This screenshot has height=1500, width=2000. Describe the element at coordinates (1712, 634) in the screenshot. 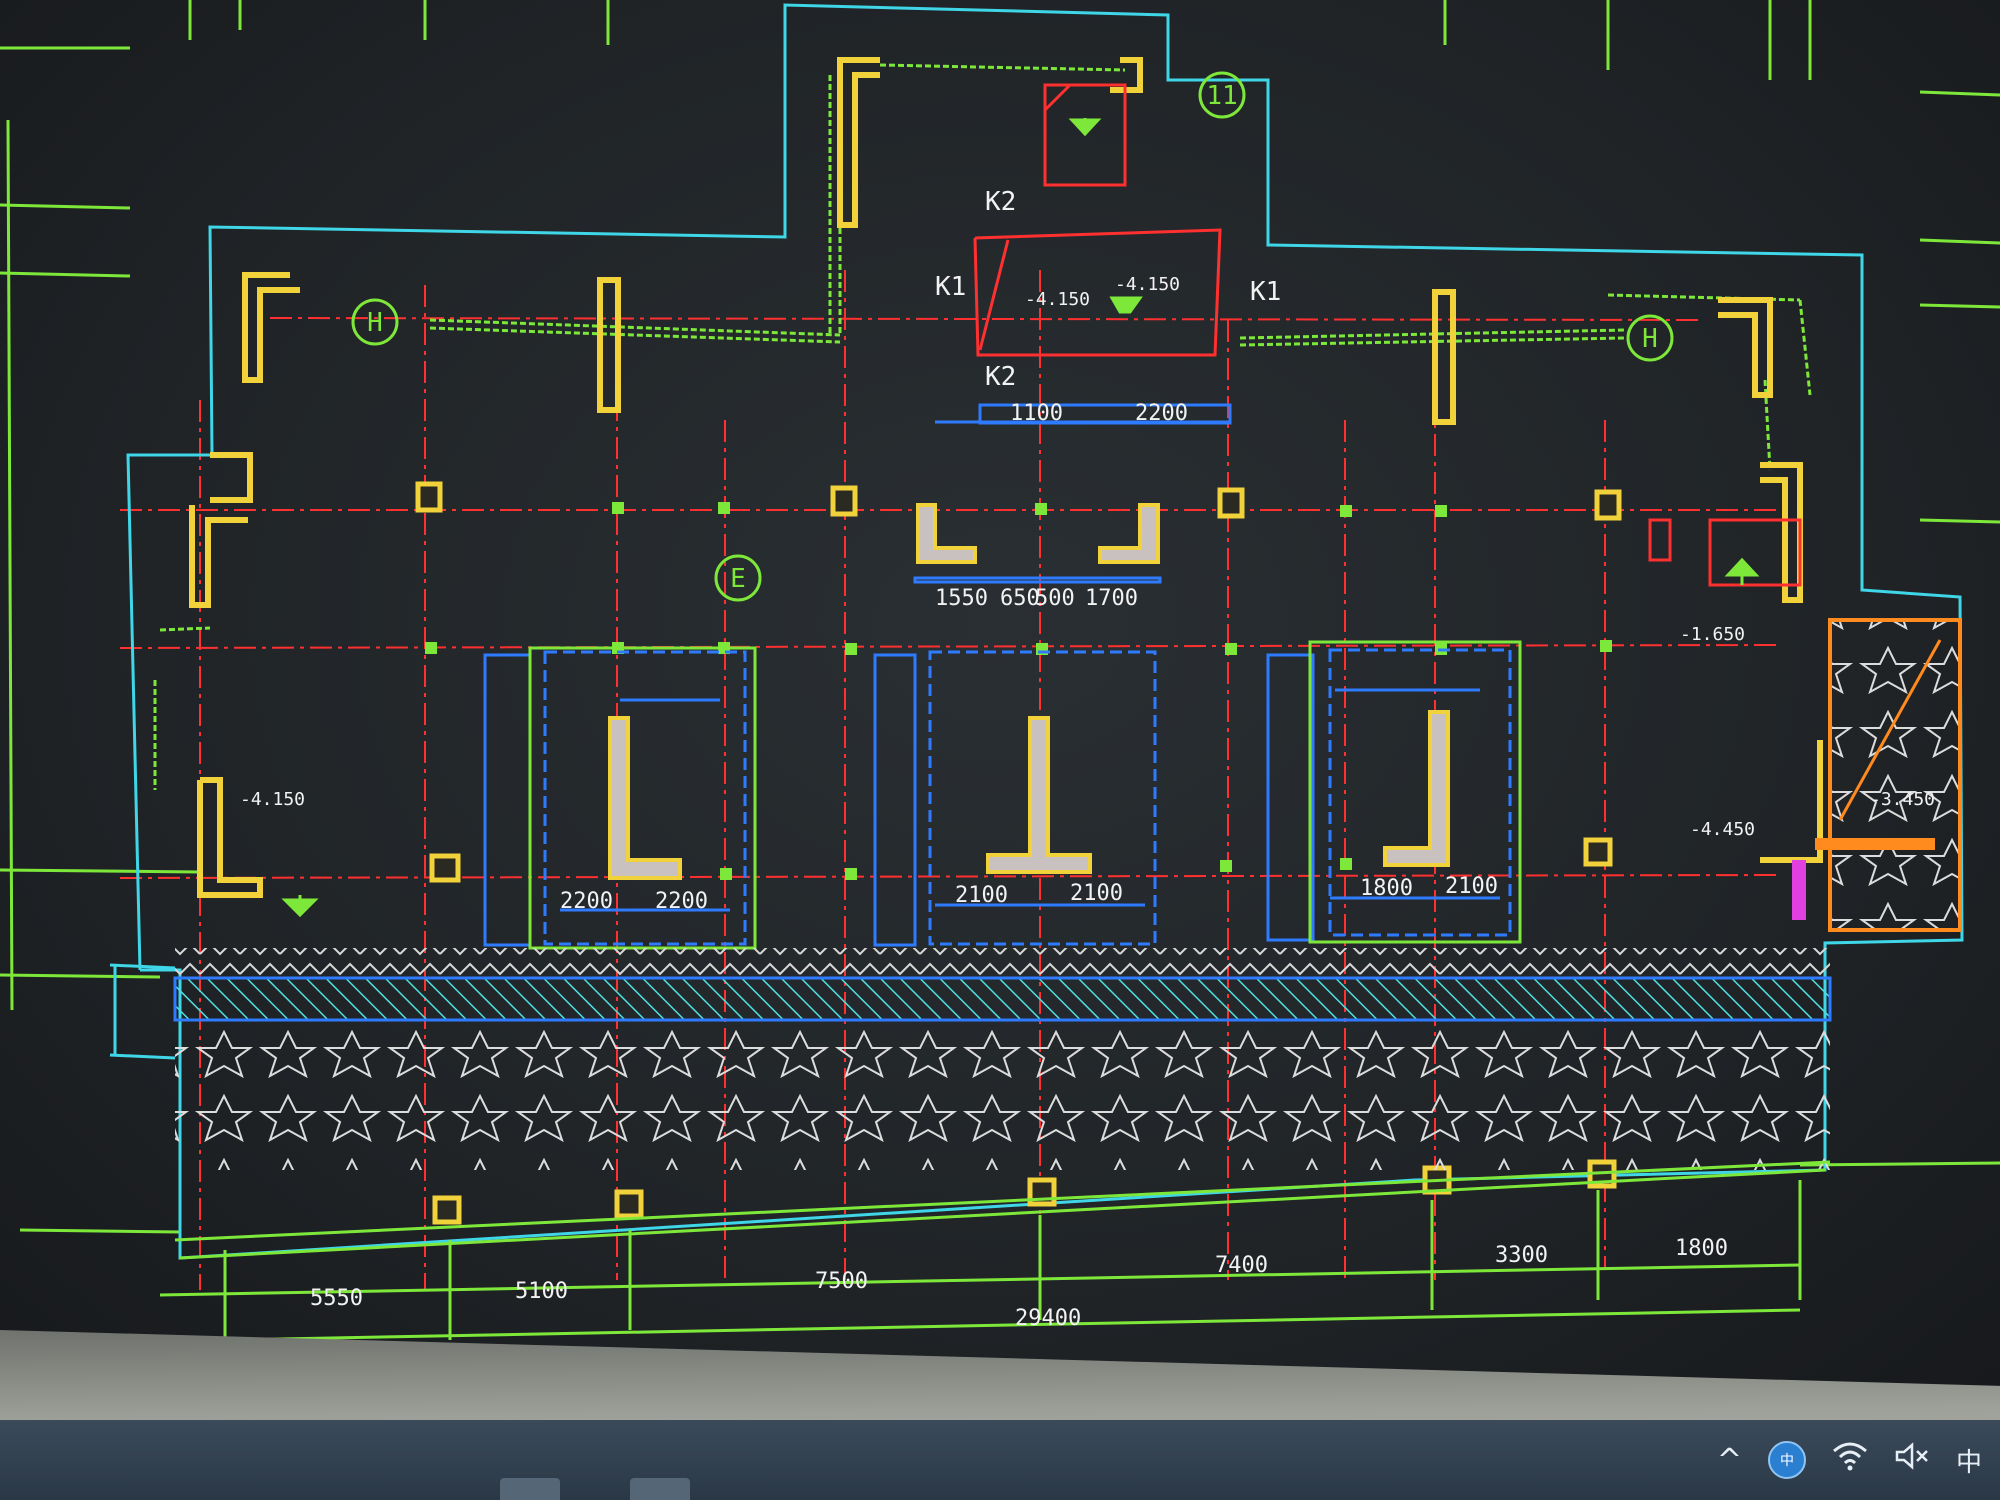

I see `elev-e6: -1.650` at that location.